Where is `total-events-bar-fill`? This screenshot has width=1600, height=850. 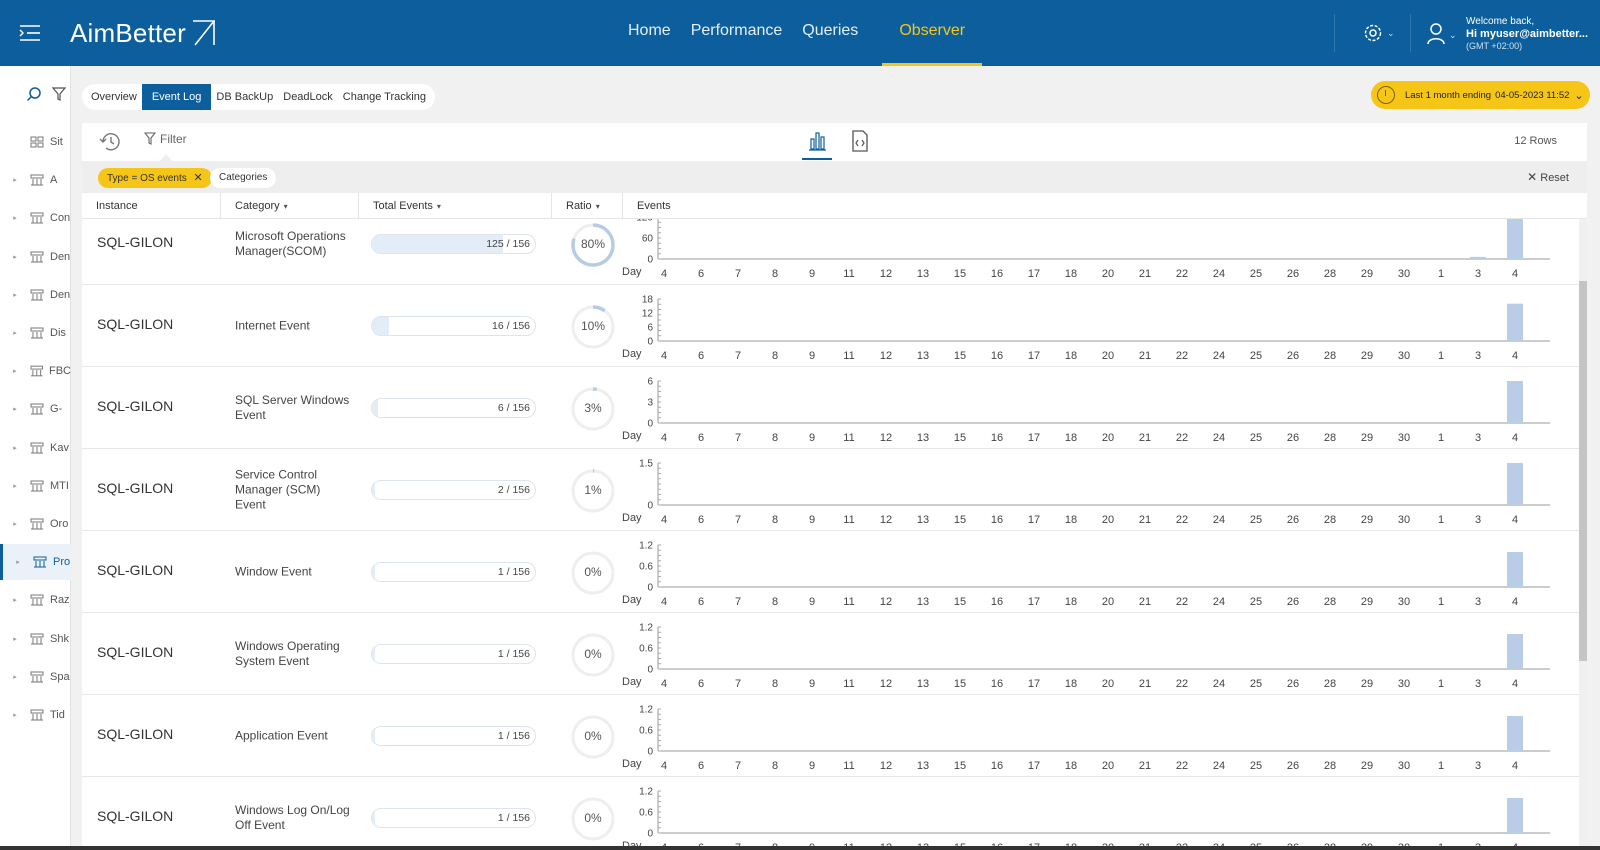
total-events-bar-fill is located at coordinates (437, 244).